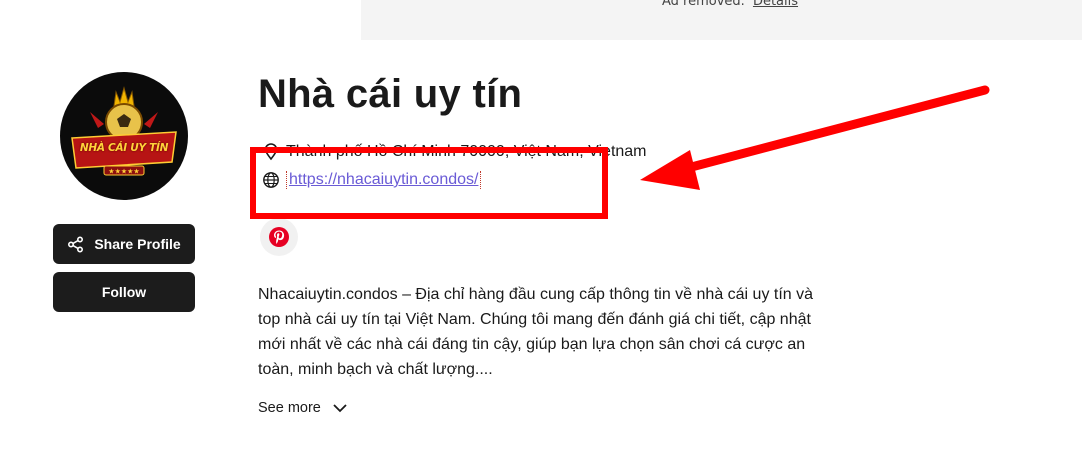 The width and height of the screenshot is (1082, 450). I want to click on logo-text: NHÀ CÁI UY TÍN, so click(124, 148).